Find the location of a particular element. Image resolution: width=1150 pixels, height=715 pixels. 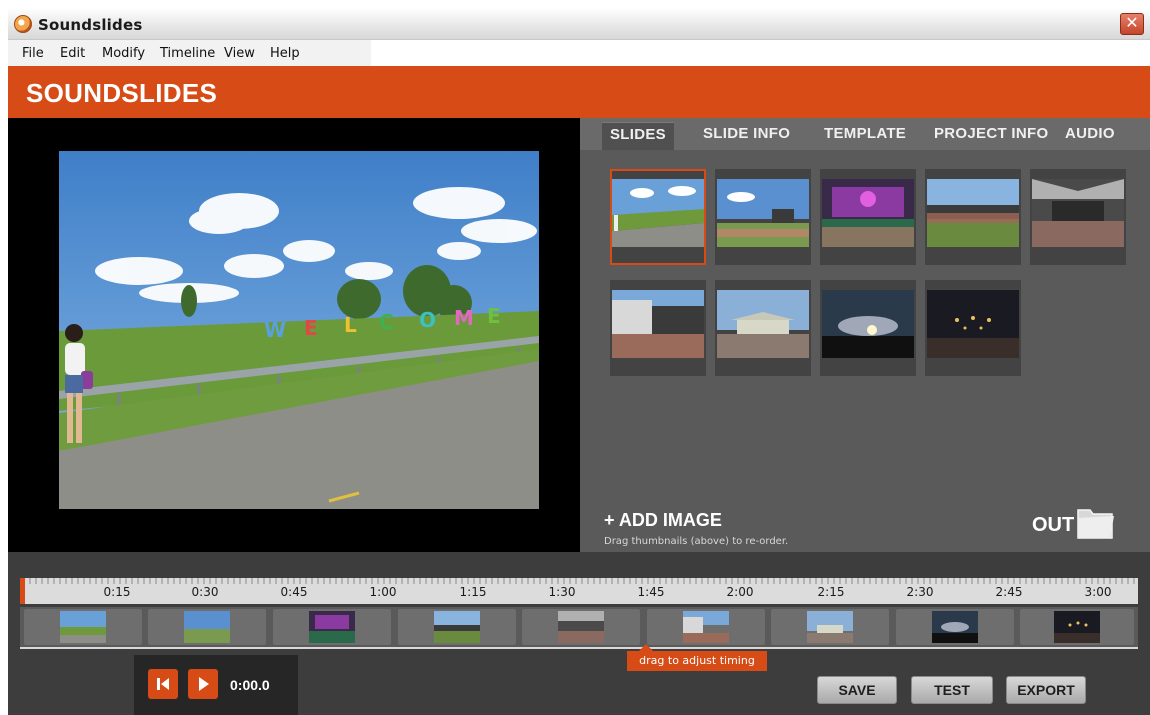

slide-track is located at coordinates (579, 628).